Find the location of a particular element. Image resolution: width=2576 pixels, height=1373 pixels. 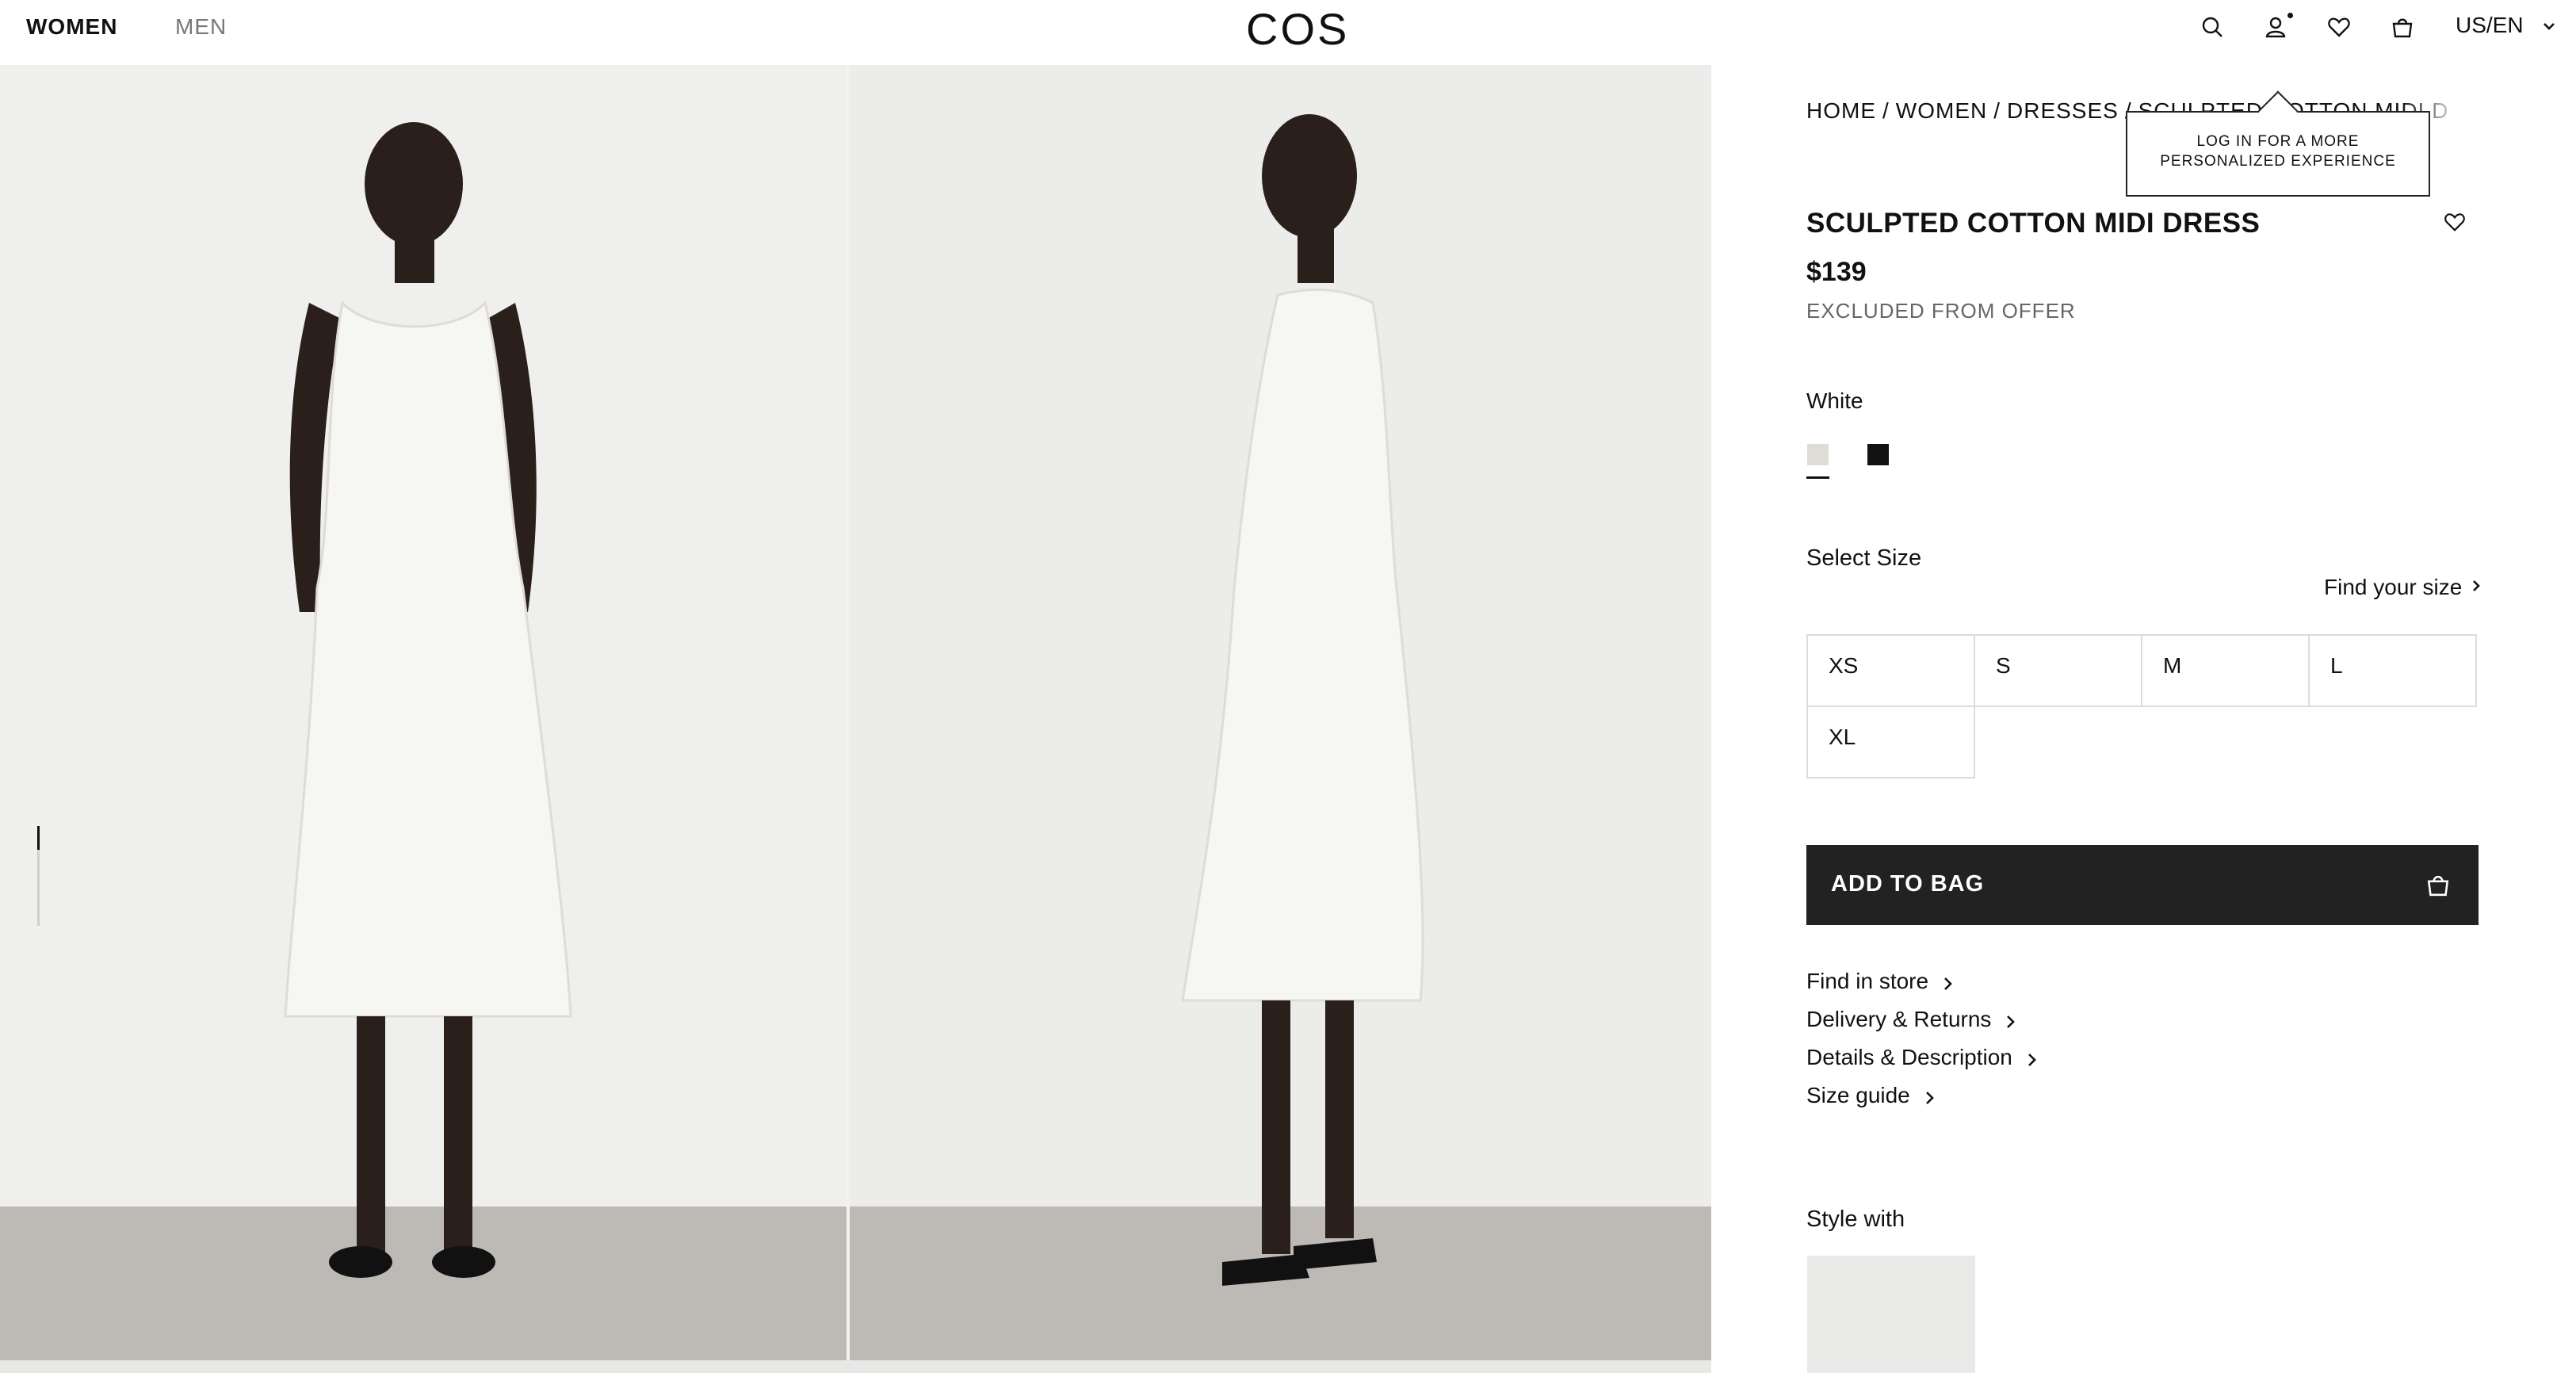

add-to-bag-button: ADD TO BAG is located at coordinates (2142, 885).